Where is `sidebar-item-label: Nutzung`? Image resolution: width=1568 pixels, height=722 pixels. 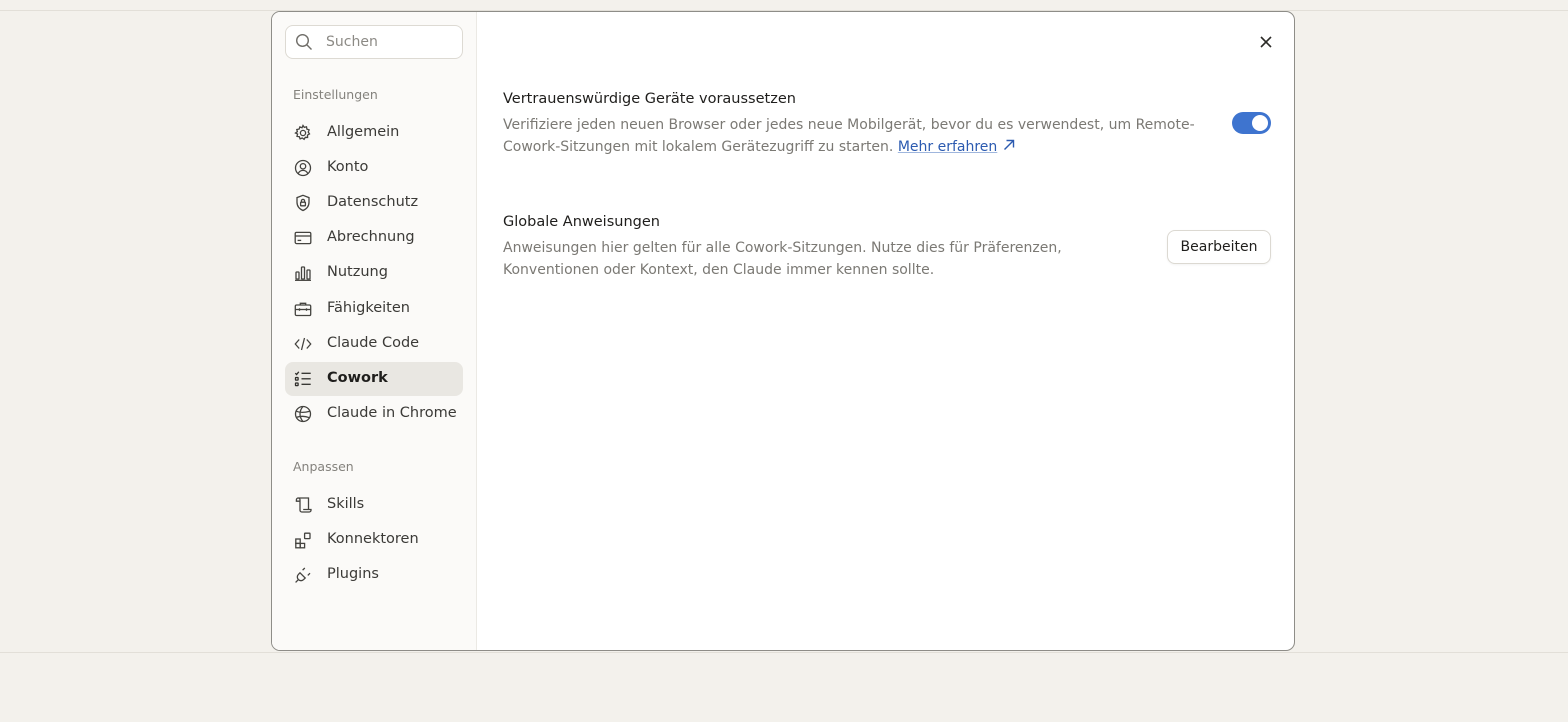
sidebar-item-label: Nutzung is located at coordinates (357, 272).